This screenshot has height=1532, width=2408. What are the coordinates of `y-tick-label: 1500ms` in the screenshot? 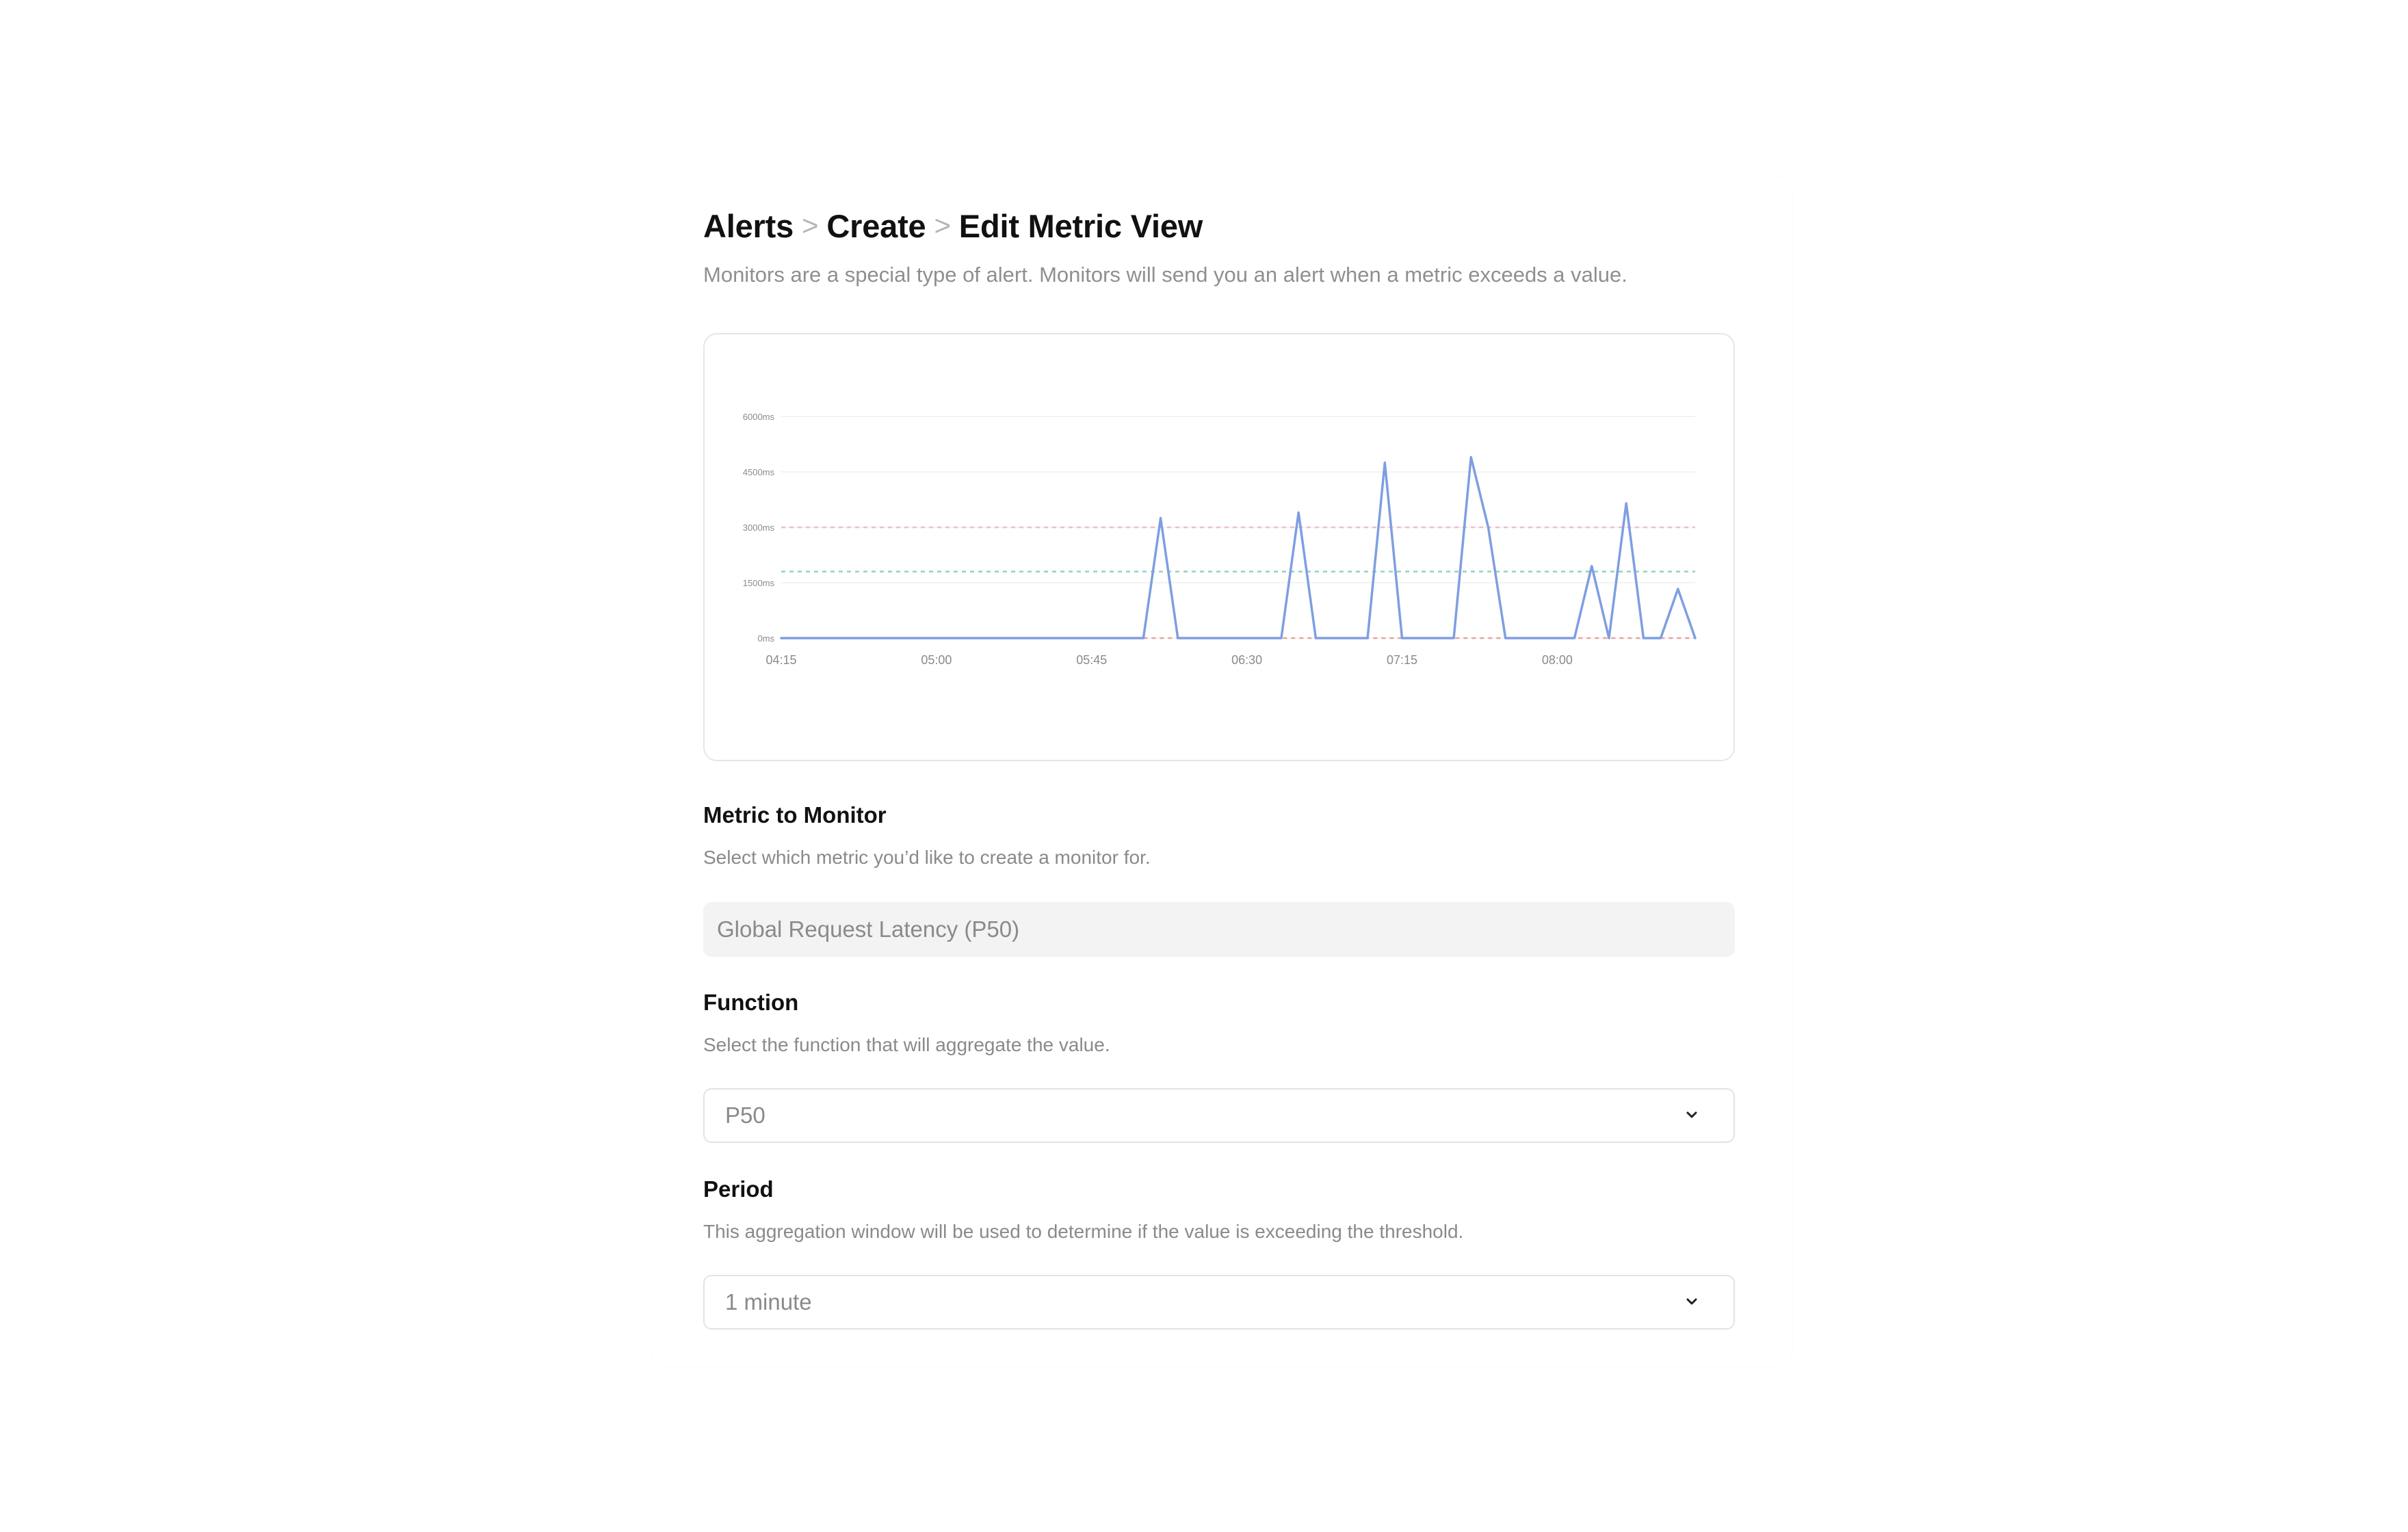 It's located at (759, 583).